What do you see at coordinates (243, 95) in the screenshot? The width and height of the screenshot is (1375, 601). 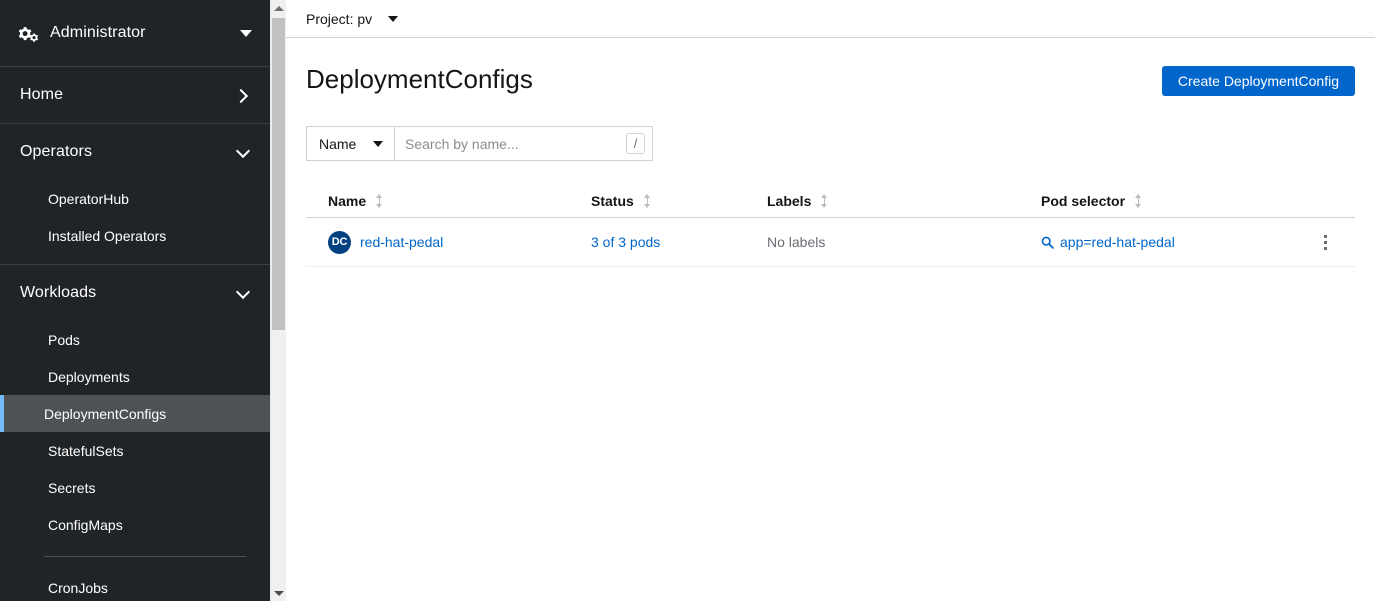 I see `chevron-right-icon` at bounding box center [243, 95].